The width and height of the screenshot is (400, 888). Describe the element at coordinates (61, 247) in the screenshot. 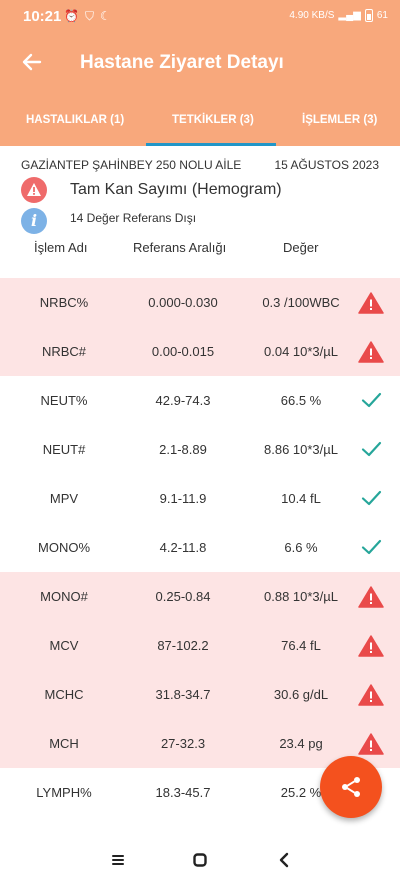

I see `header-islem-adi: İşlem Adı` at that location.